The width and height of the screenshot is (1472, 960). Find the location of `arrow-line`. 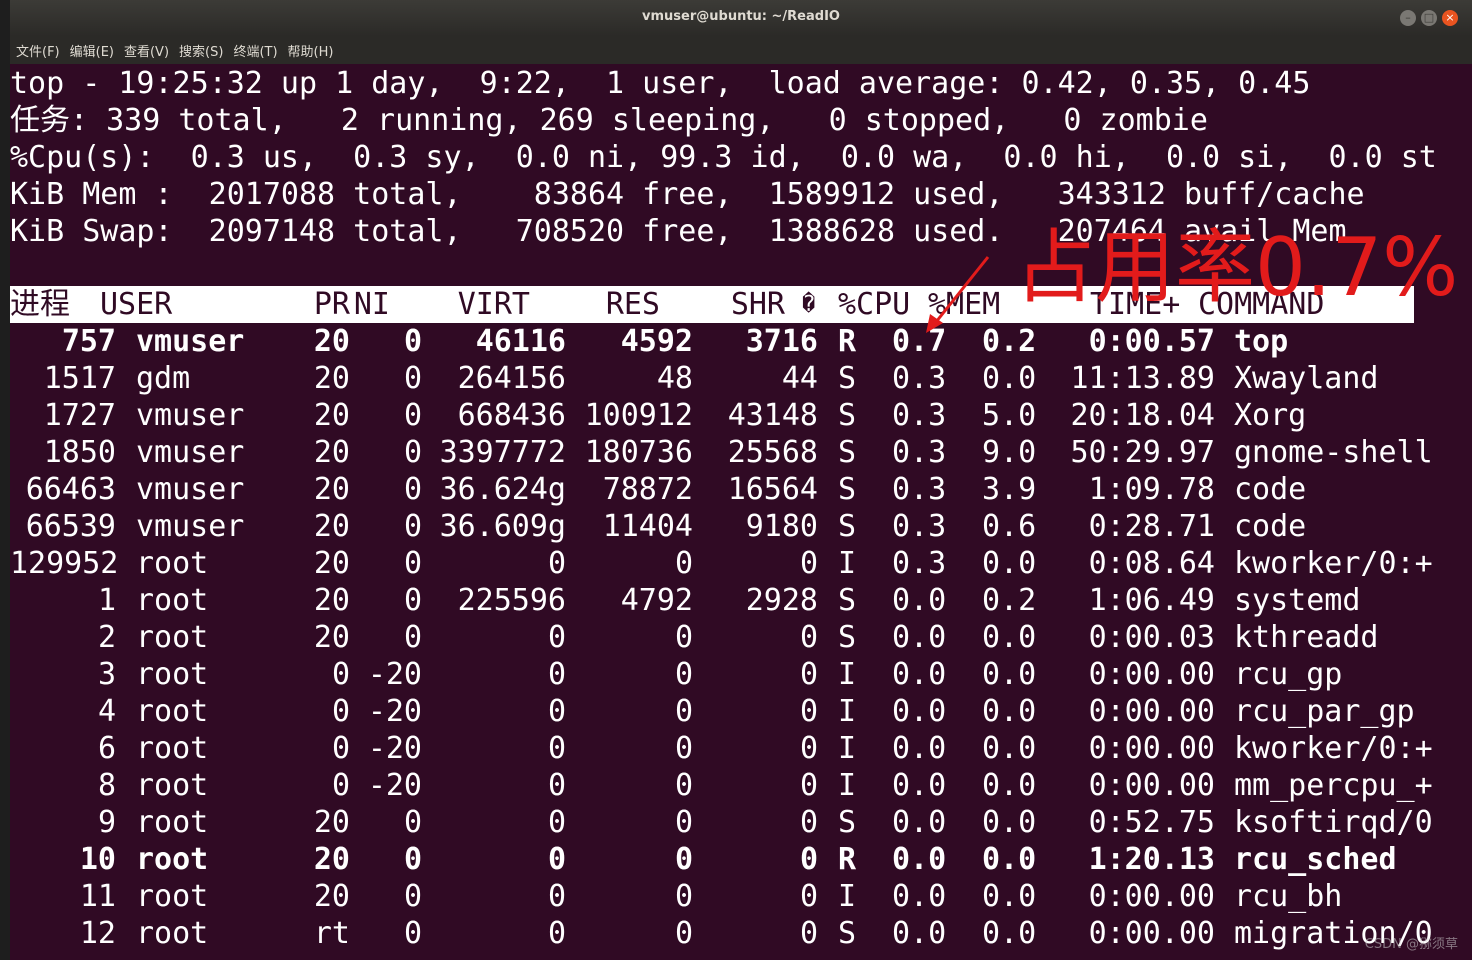

arrow-line is located at coordinates (962, 289).